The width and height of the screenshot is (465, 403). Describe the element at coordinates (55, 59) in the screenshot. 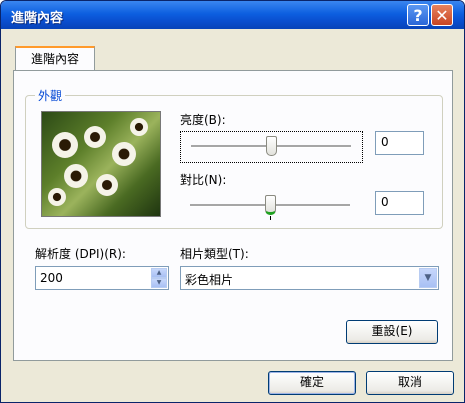

I see `tab-advanced-properties: 進階內容` at that location.